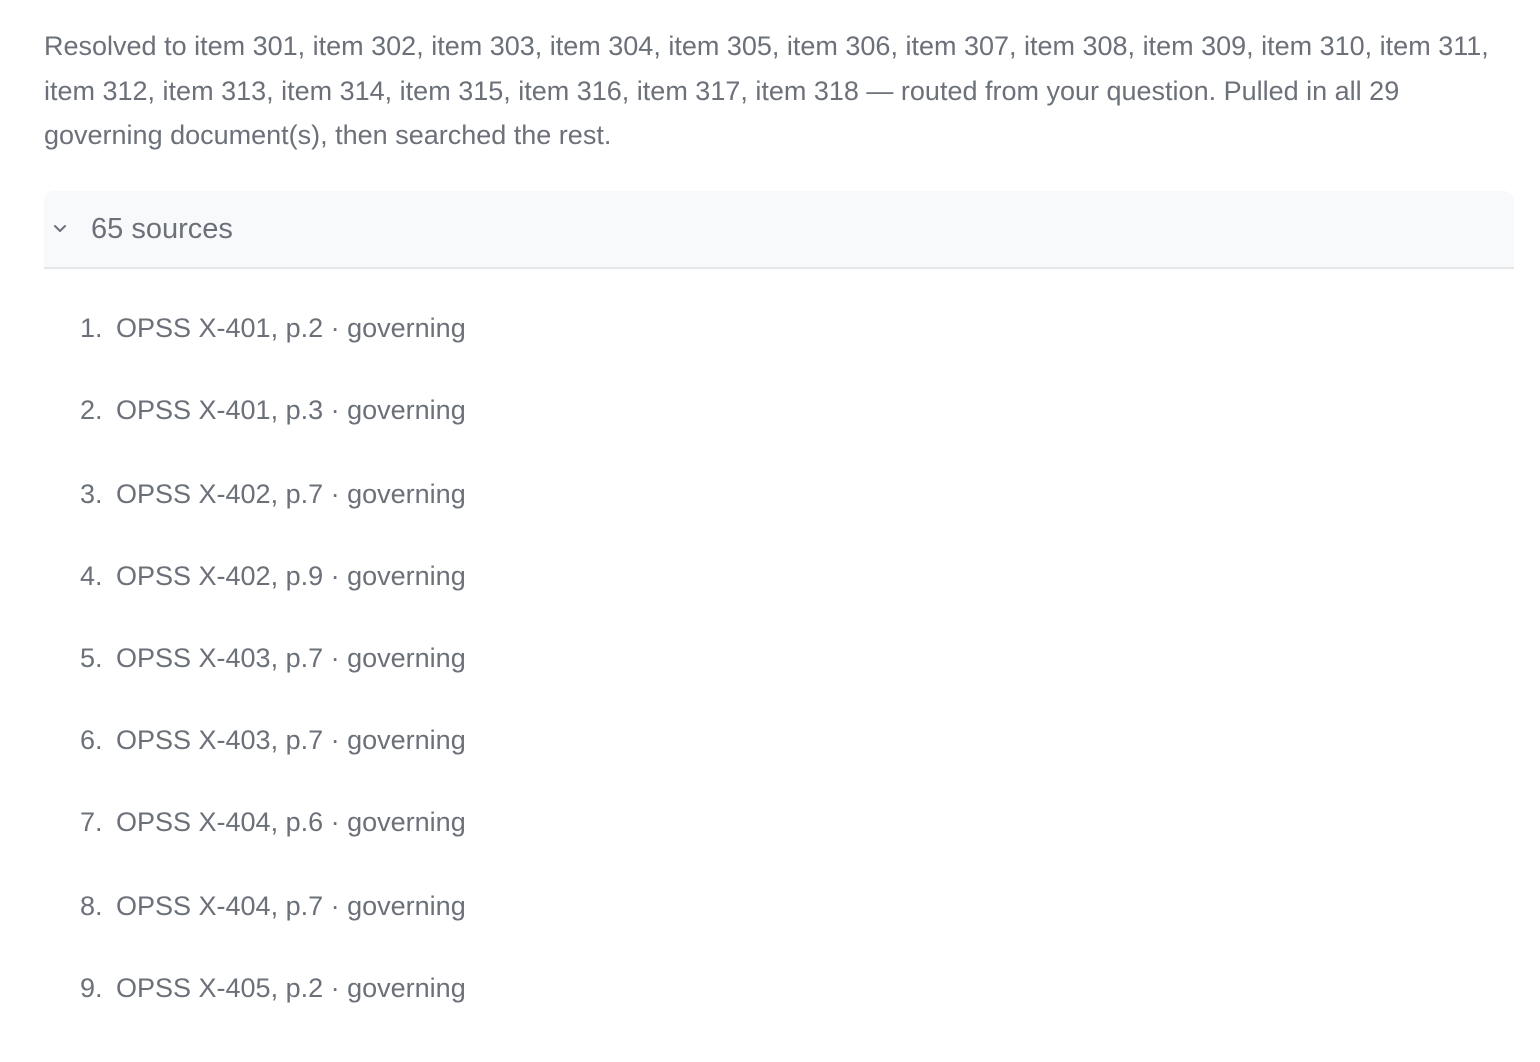 The image size is (1540, 1062). I want to click on source-item: 9. OPSS X-405, p.2 · governing, so click(273, 988).